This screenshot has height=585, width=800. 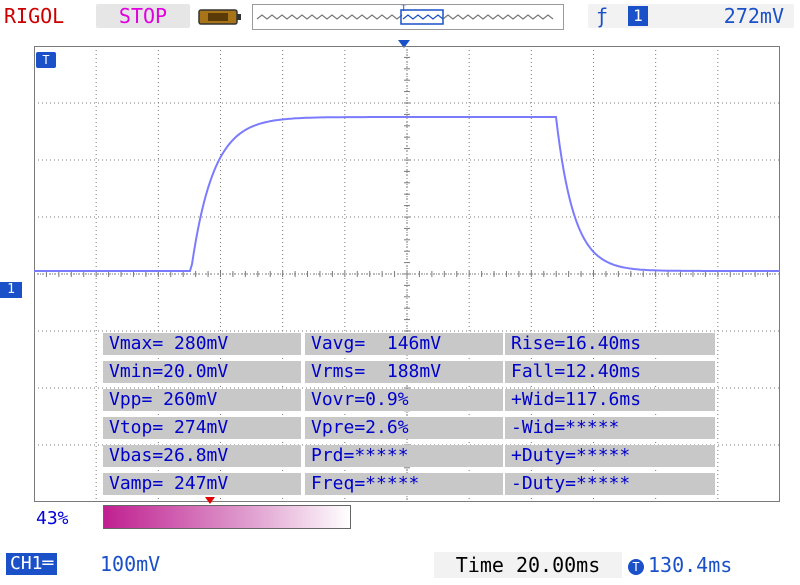 What do you see at coordinates (610, 372) in the screenshot?
I see `measurement-cell: Fall=12.40ms` at bounding box center [610, 372].